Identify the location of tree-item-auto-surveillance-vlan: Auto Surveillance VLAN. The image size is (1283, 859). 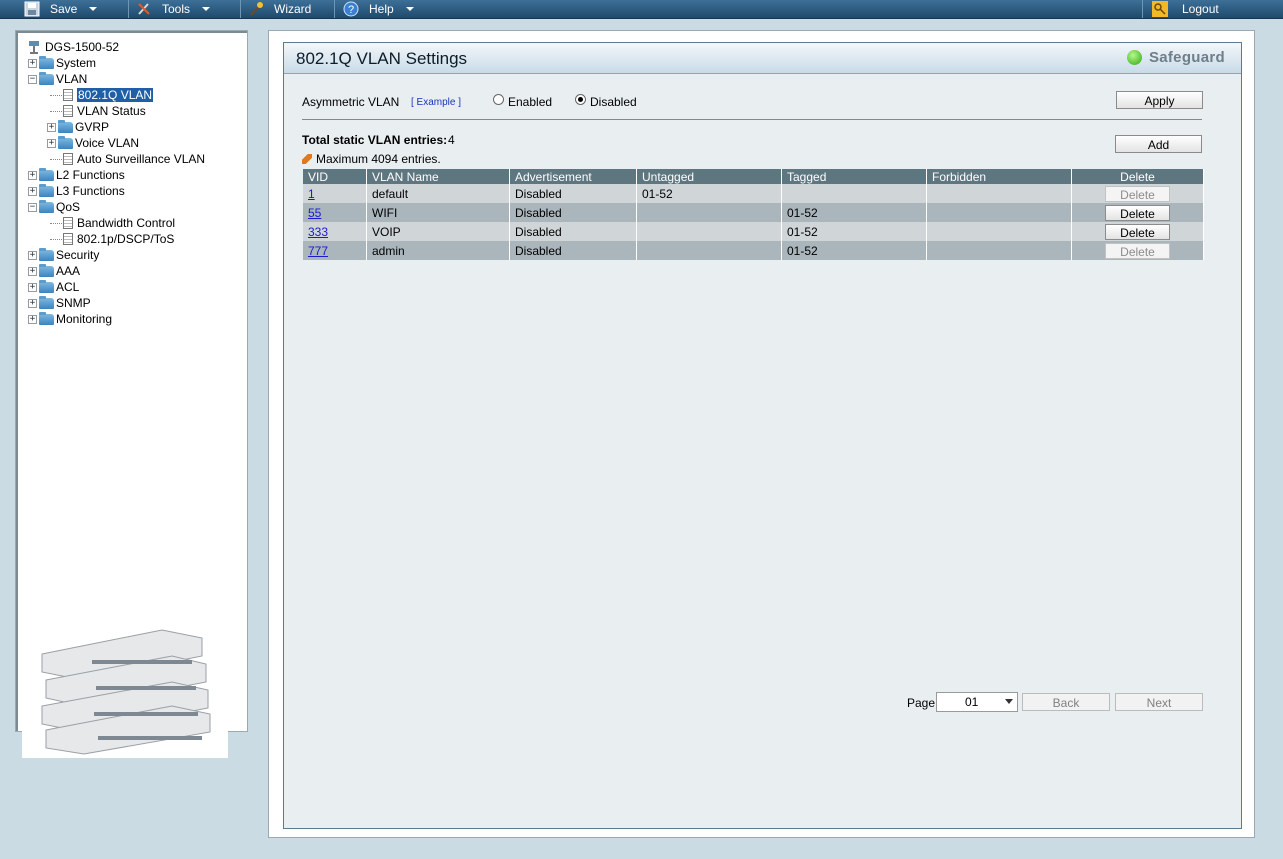
(127, 159).